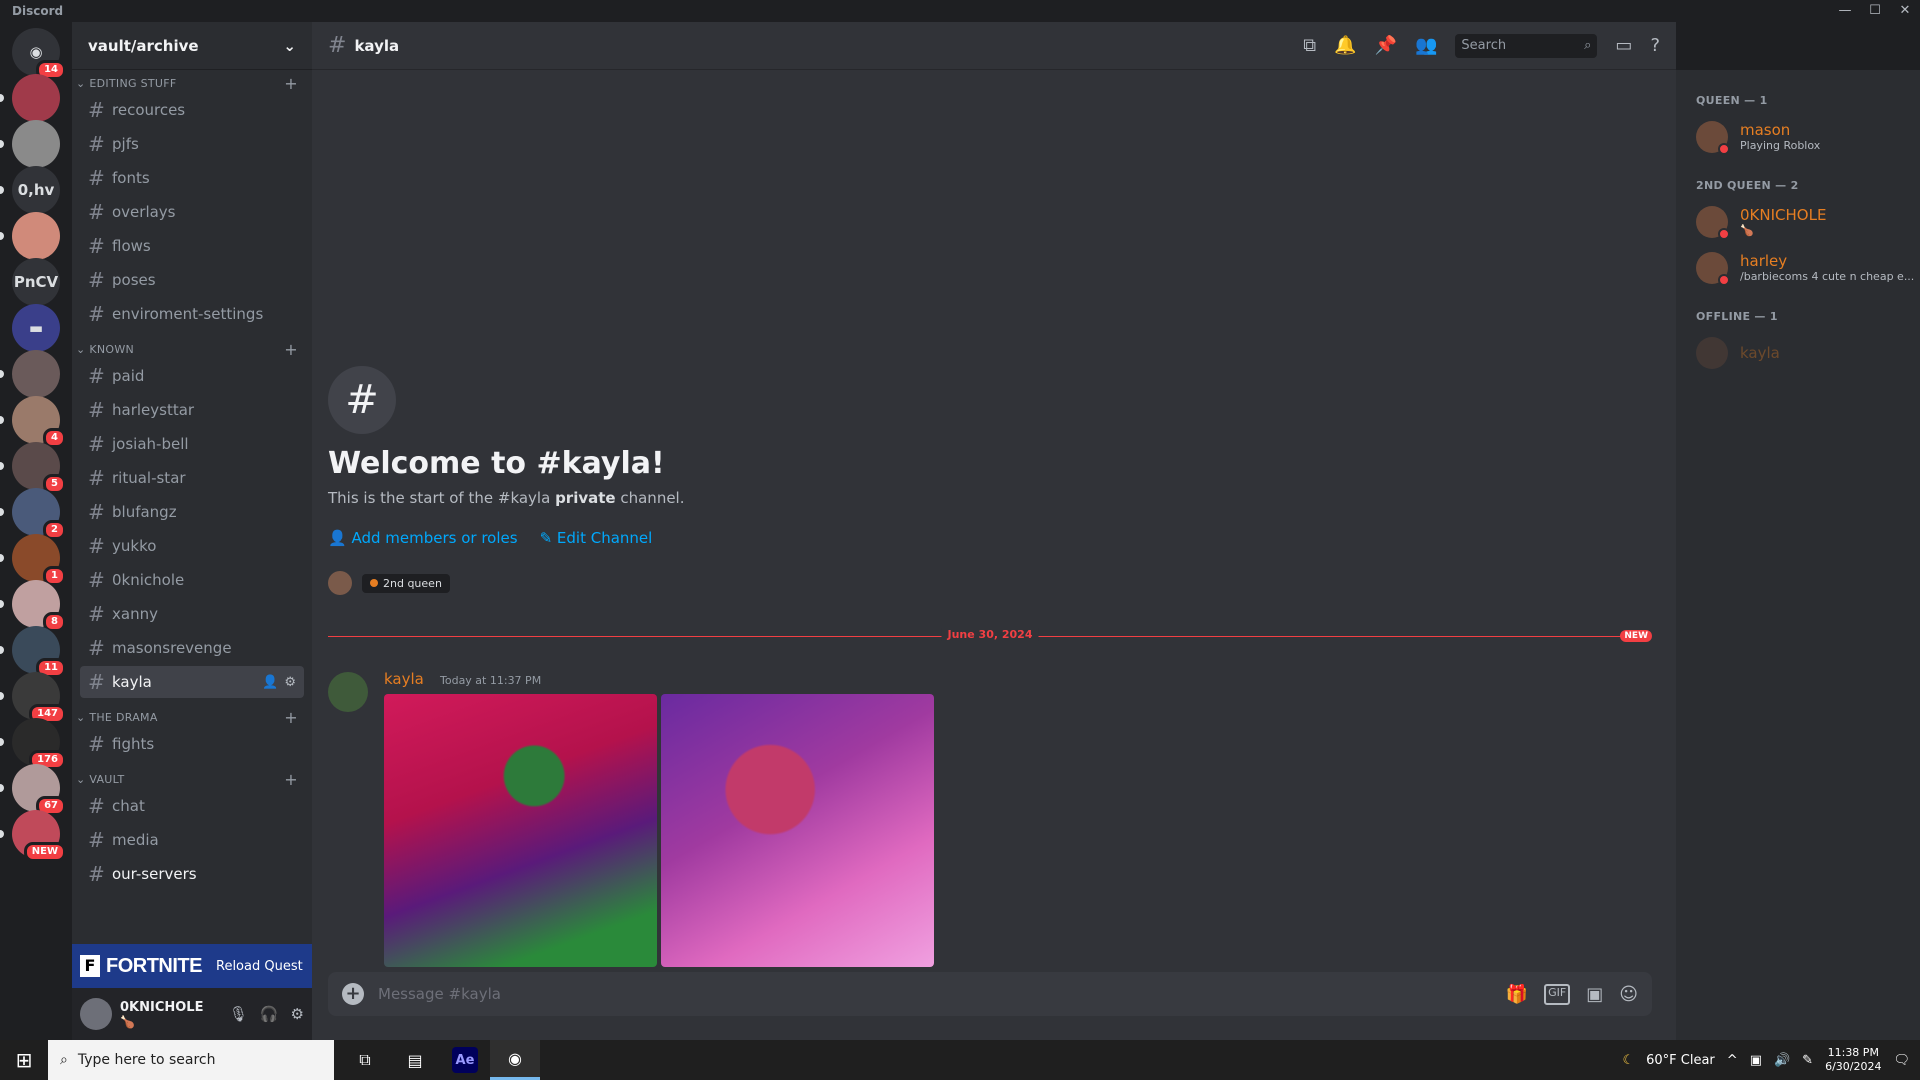 This screenshot has height=1080, width=1920. What do you see at coordinates (423, 538) in the screenshot?
I see `add-members-button: 👤 Add members or roles` at bounding box center [423, 538].